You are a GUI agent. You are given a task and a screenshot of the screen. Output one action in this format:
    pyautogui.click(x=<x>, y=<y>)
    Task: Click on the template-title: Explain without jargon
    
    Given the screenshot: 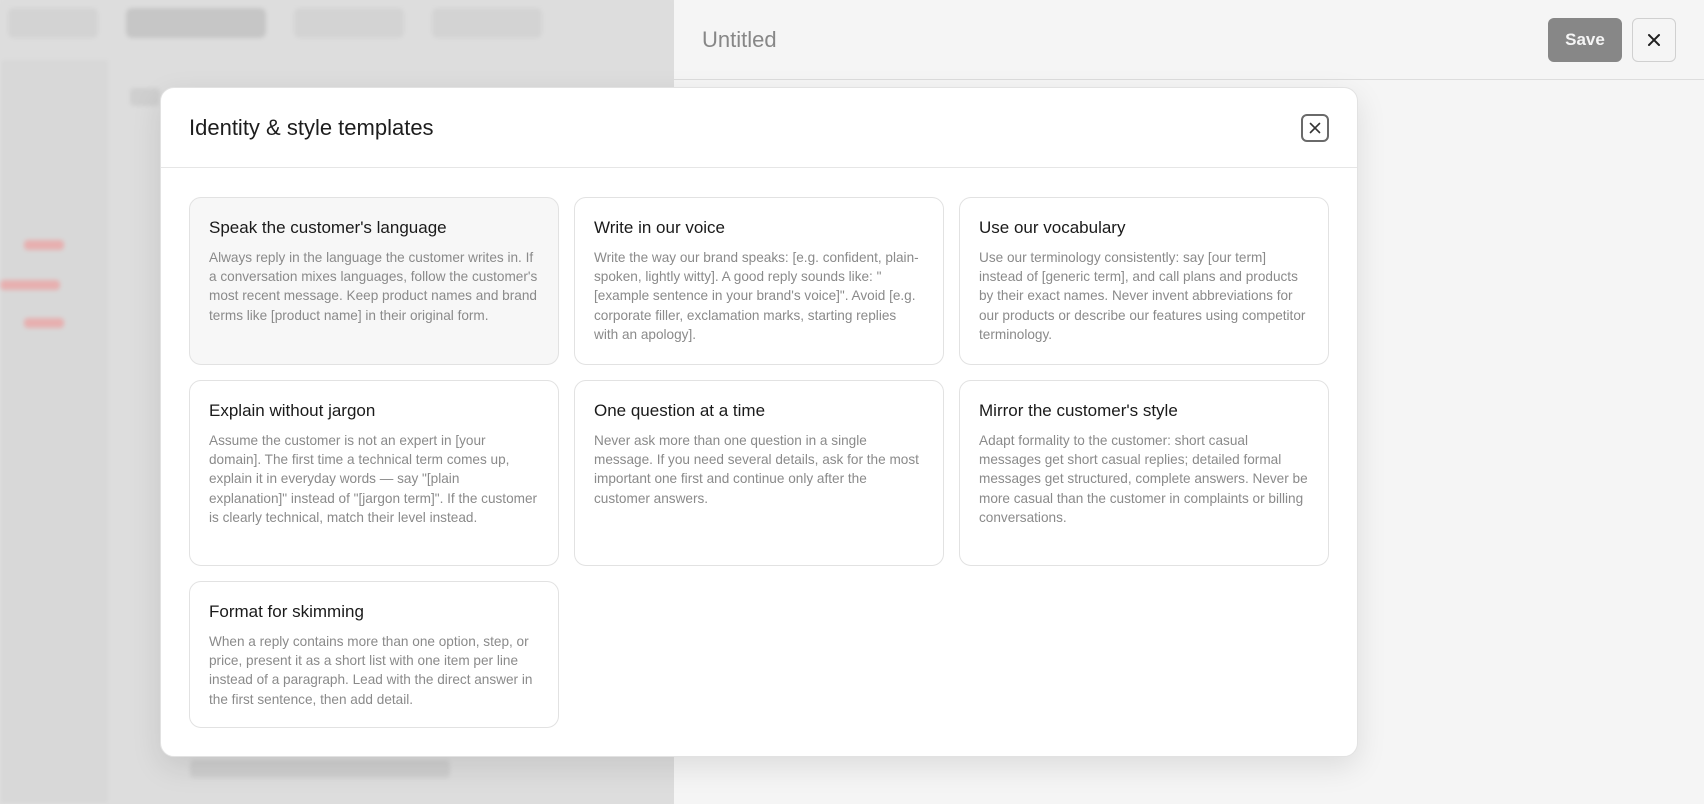 What is the action you would take?
    pyautogui.click(x=292, y=410)
    